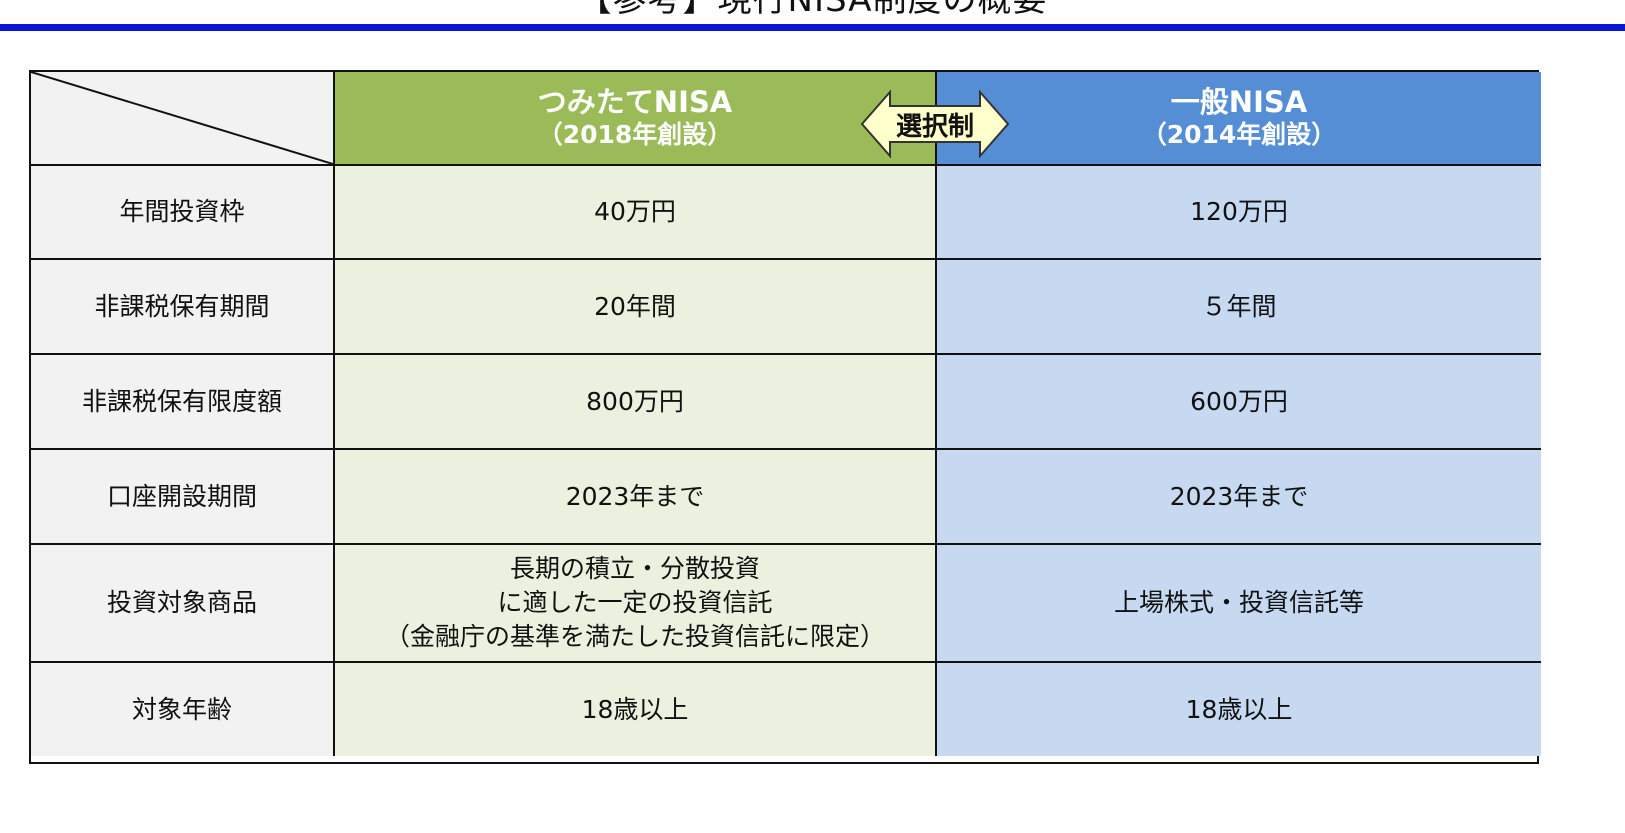 The image size is (1625, 833). Describe the element at coordinates (1239, 213) in the screenshot. I see `ippan-value: 120万円` at that location.